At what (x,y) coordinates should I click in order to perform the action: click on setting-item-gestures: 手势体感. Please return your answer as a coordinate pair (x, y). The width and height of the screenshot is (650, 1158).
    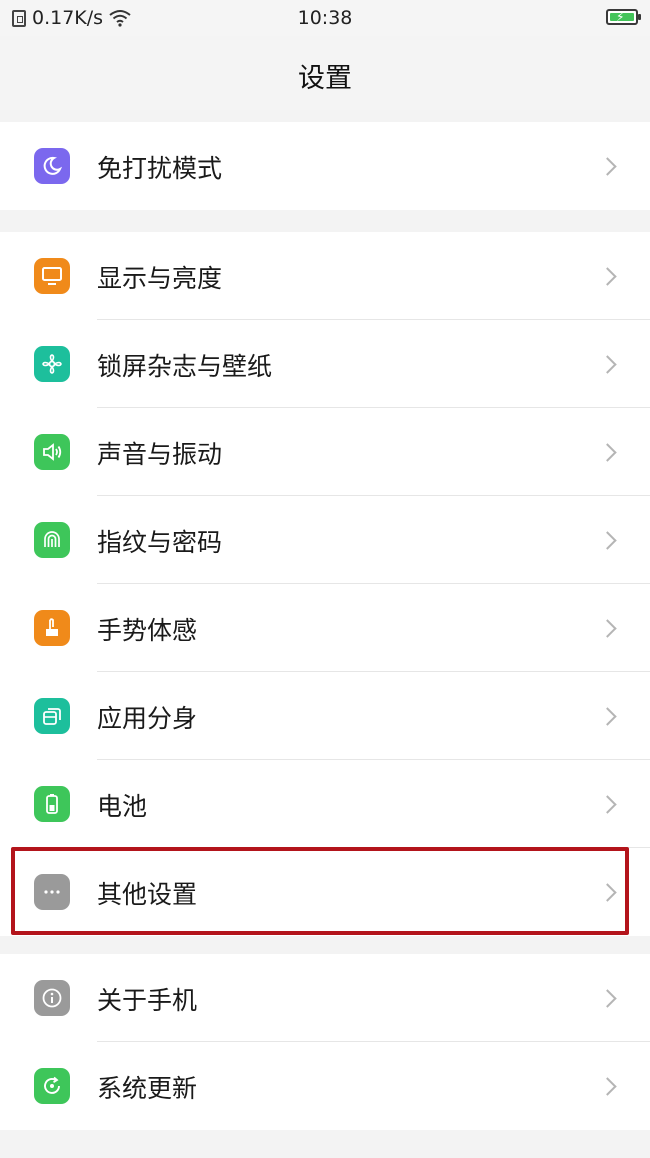
    Looking at the image, I should click on (325, 628).